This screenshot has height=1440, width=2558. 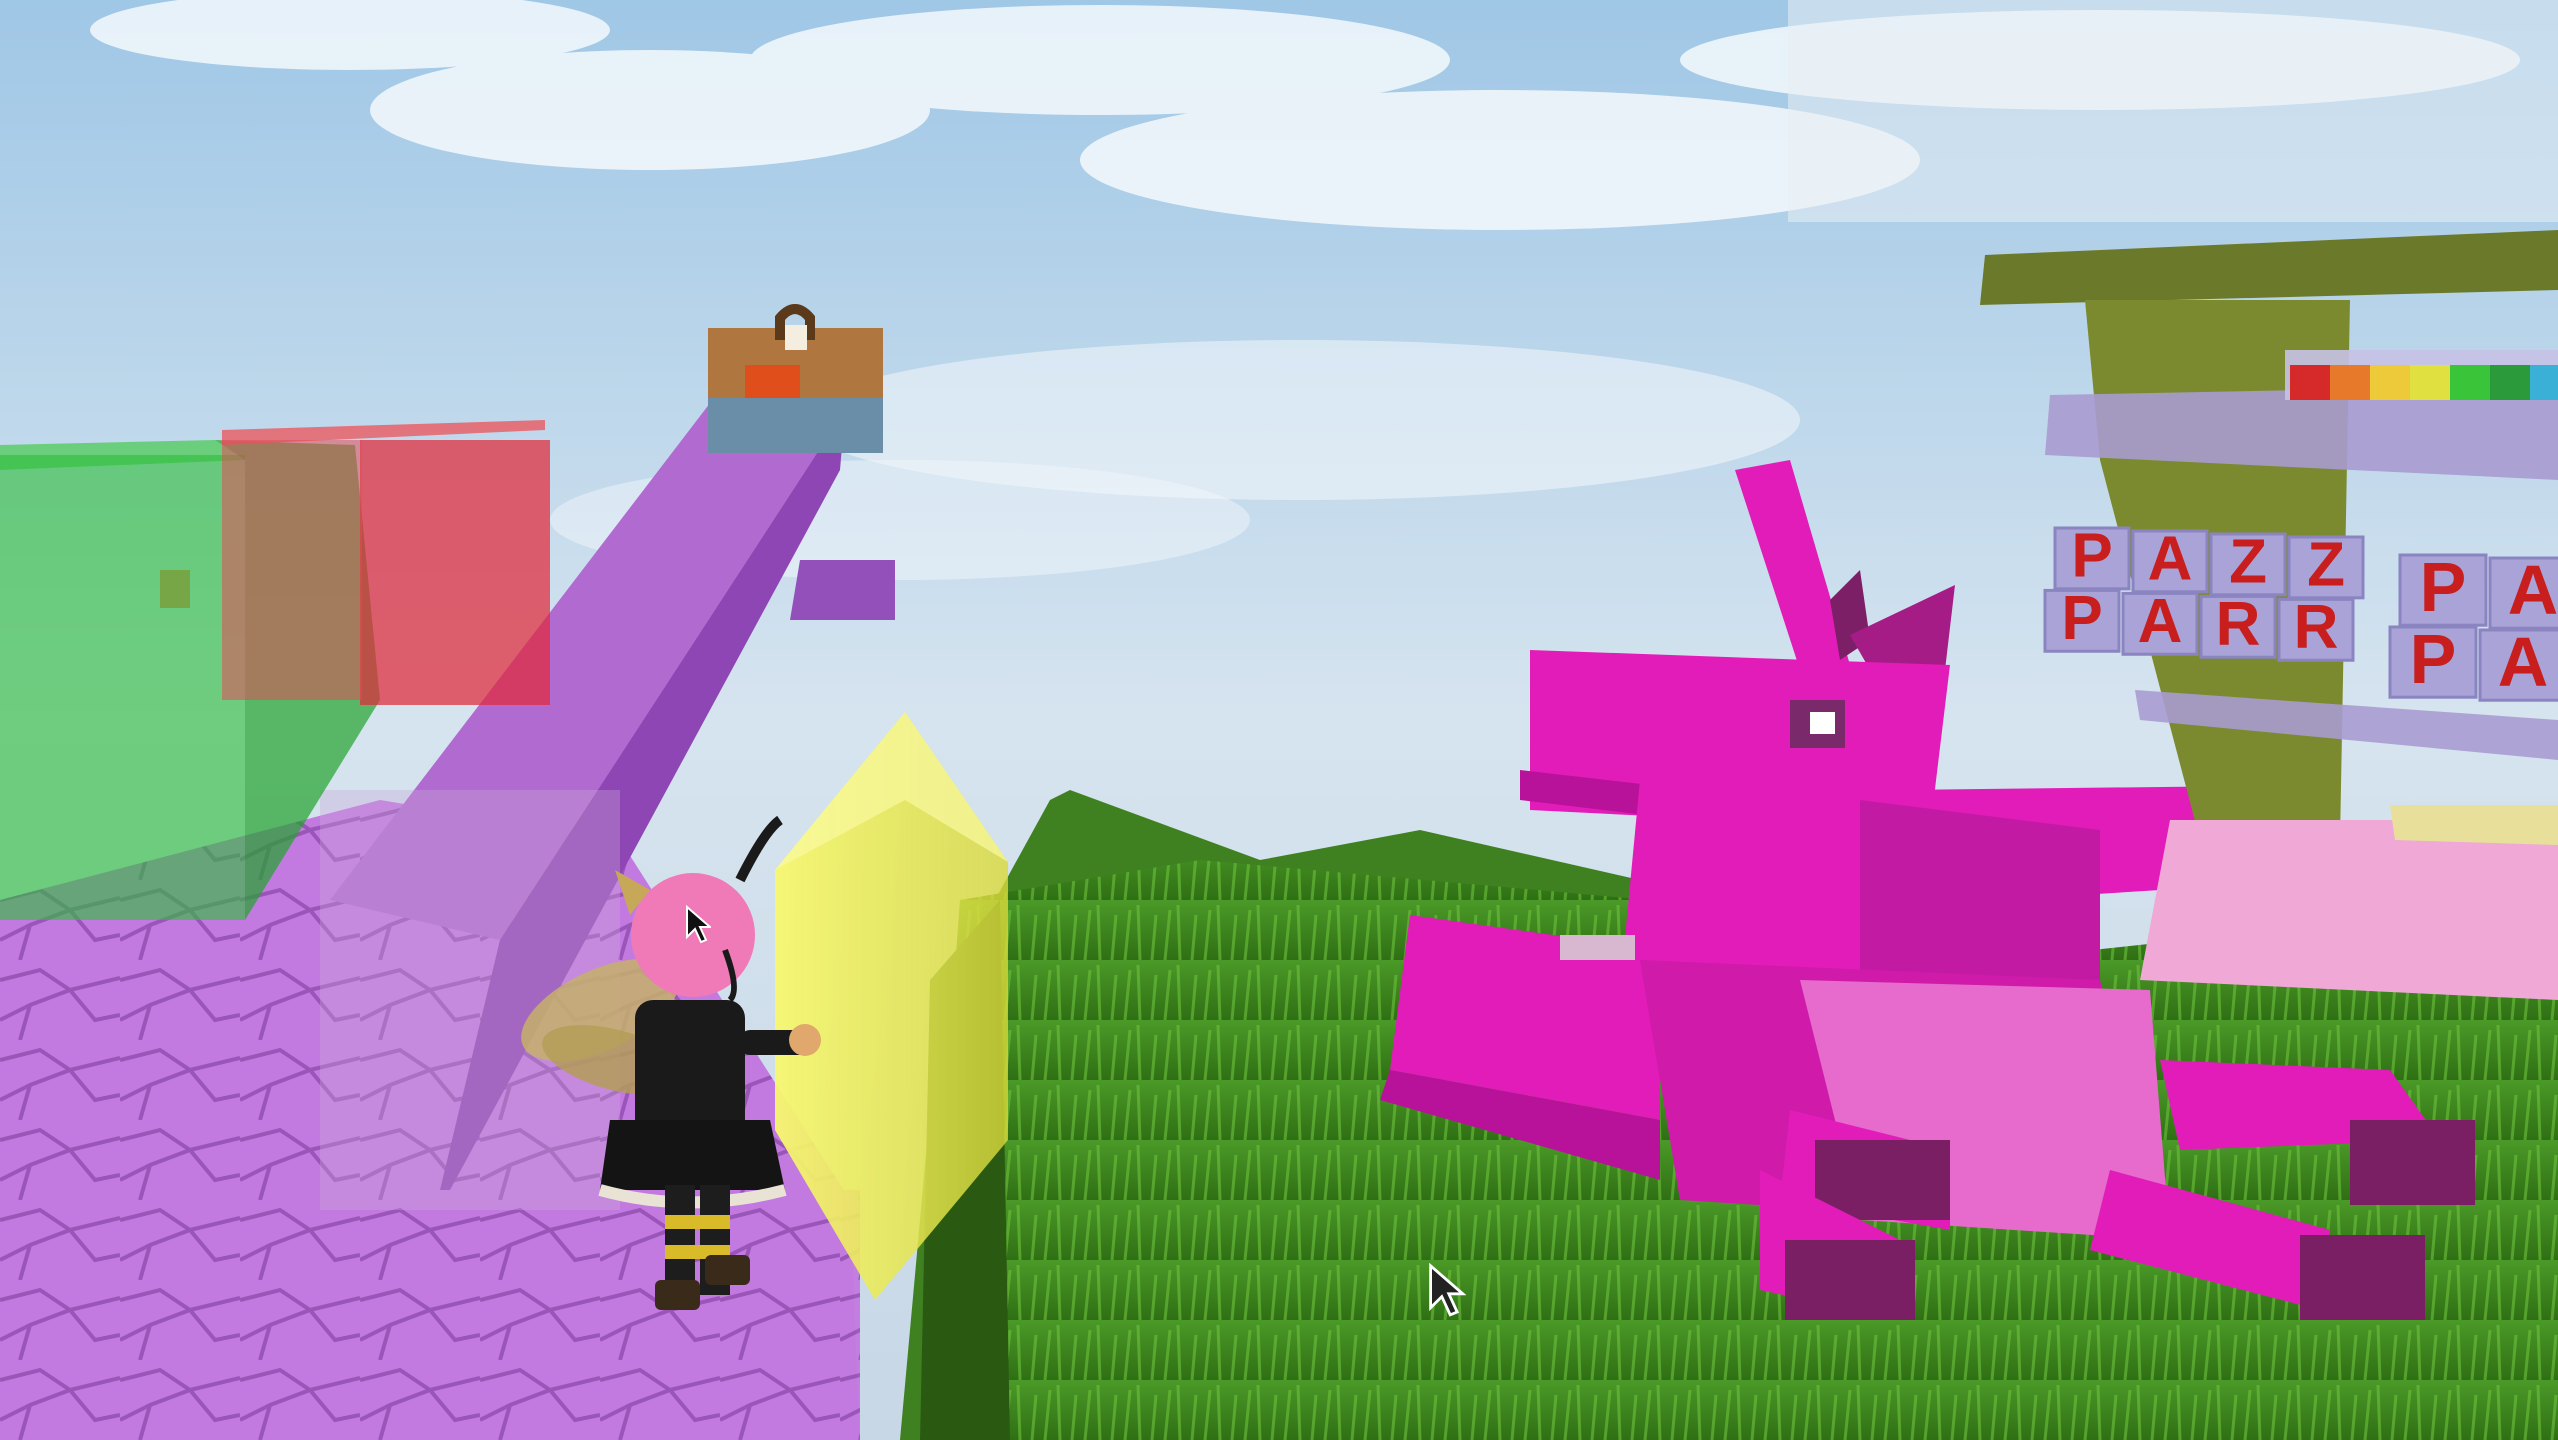 I want to click on red-block, so click(x=386, y=562).